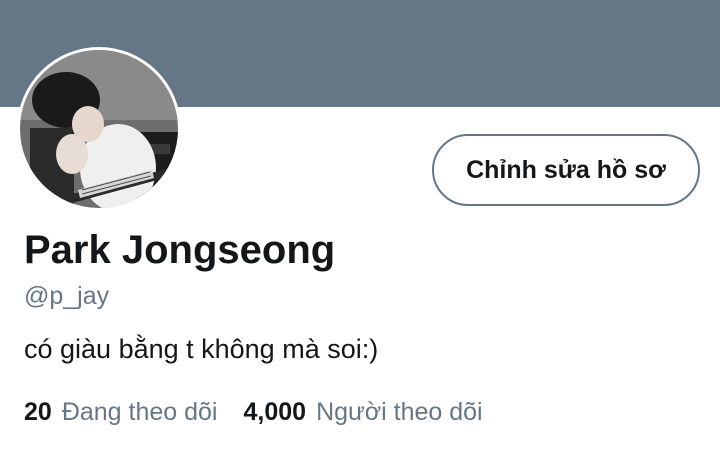 The width and height of the screenshot is (720, 460). What do you see at coordinates (180, 250) in the screenshot?
I see `display-name: Park Jongseong` at bounding box center [180, 250].